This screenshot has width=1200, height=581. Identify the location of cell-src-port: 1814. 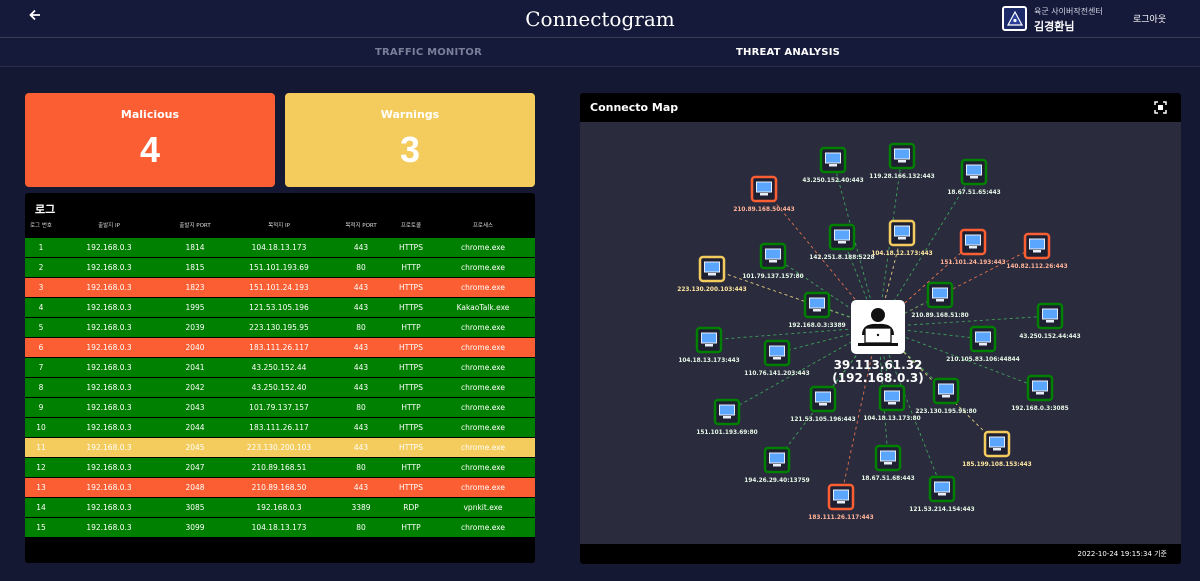
(195, 247).